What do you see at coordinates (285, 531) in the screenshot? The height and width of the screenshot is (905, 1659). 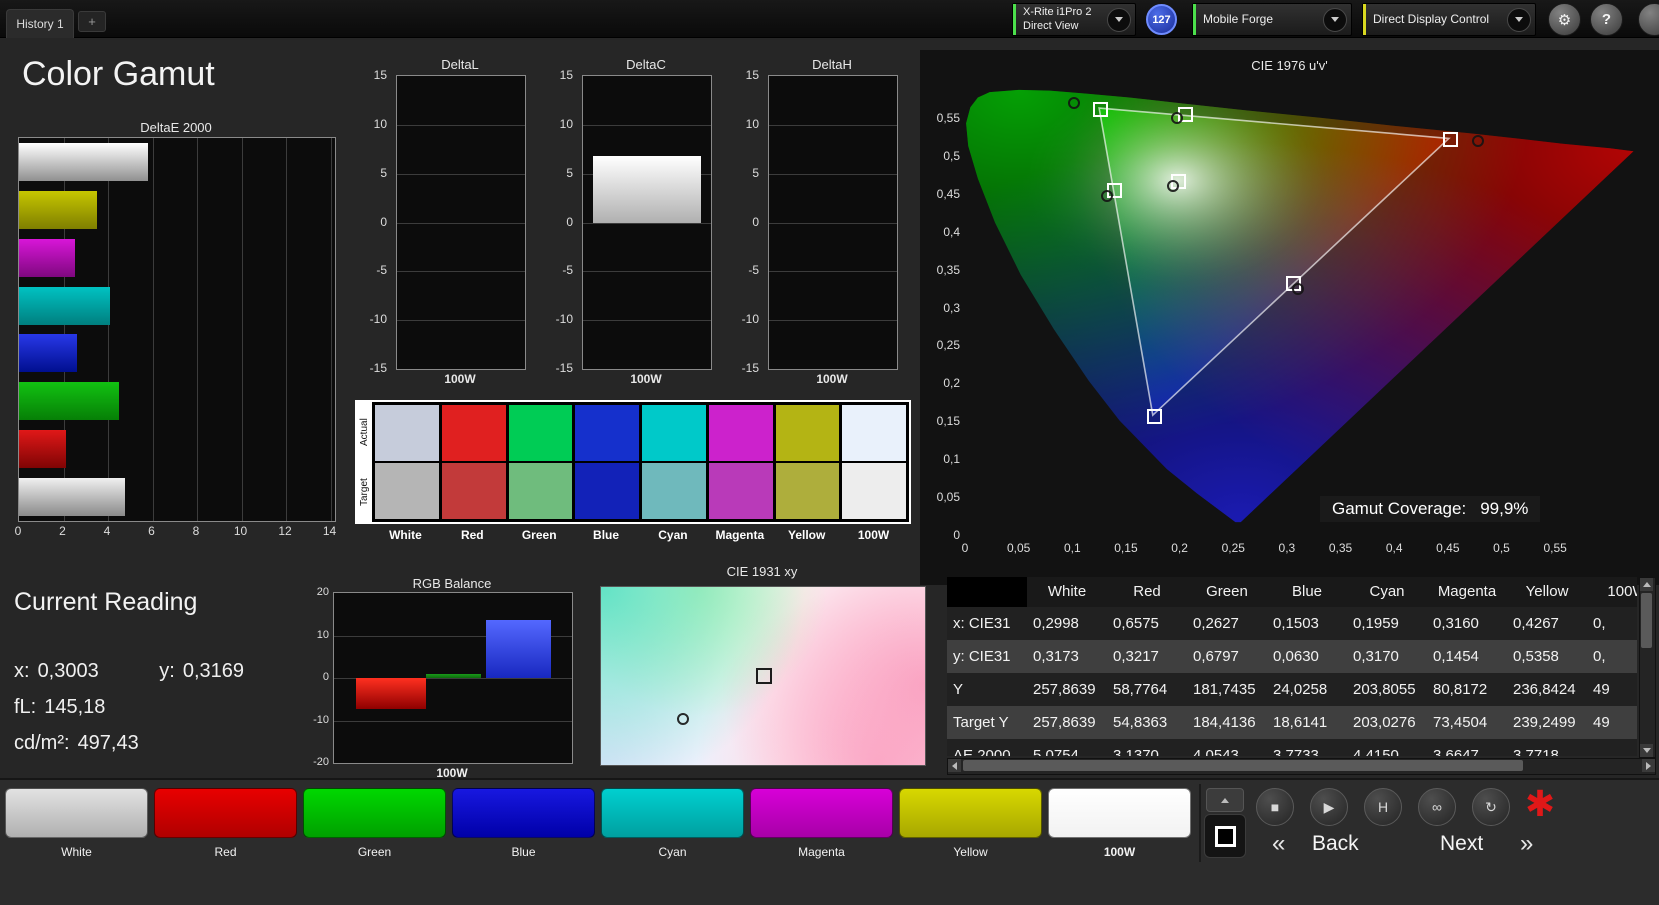 I see `axis-tick-label: 12` at bounding box center [285, 531].